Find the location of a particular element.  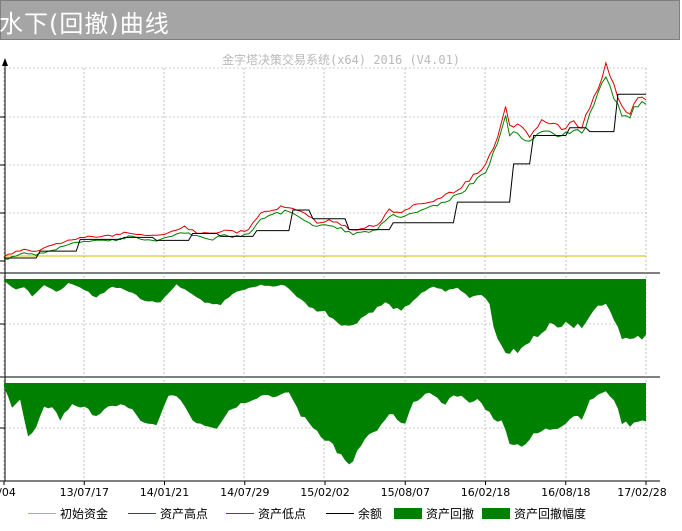

y-axis-arrow is located at coordinates (5, 62).